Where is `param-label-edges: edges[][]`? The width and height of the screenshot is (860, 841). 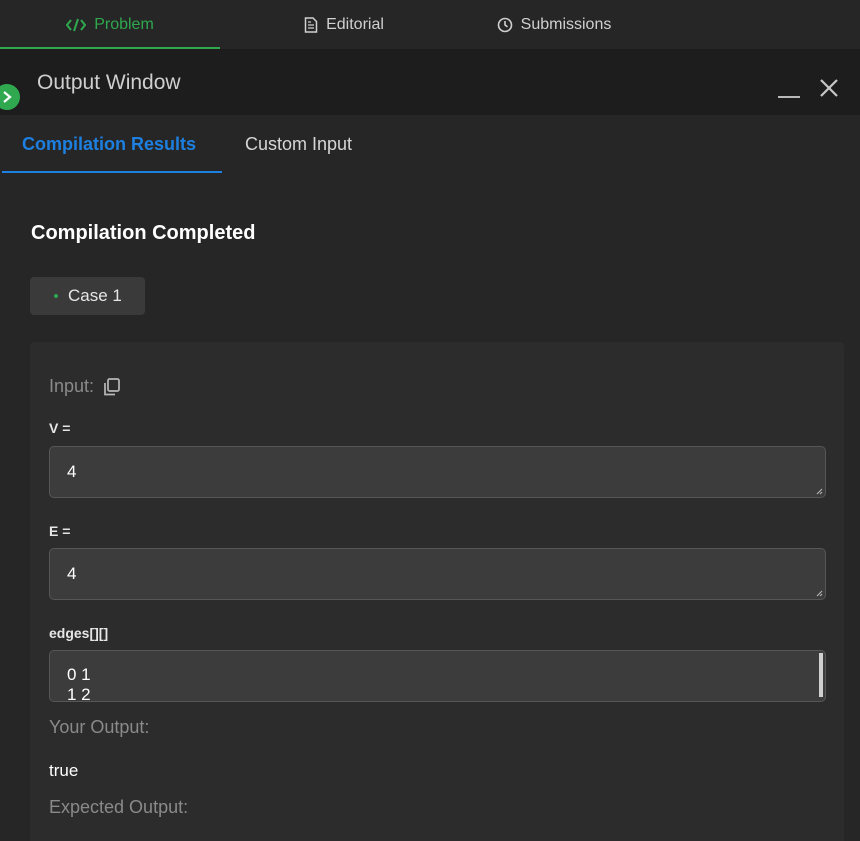
param-label-edges: edges[][] is located at coordinates (79, 633).